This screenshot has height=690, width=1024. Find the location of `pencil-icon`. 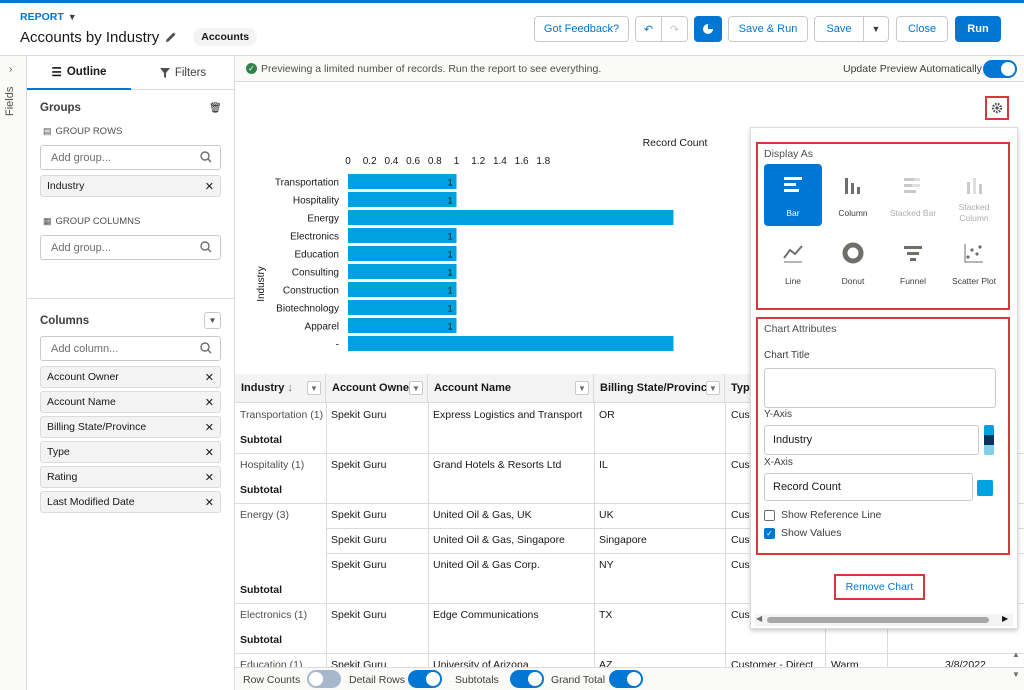

pencil-icon is located at coordinates (171, 37).